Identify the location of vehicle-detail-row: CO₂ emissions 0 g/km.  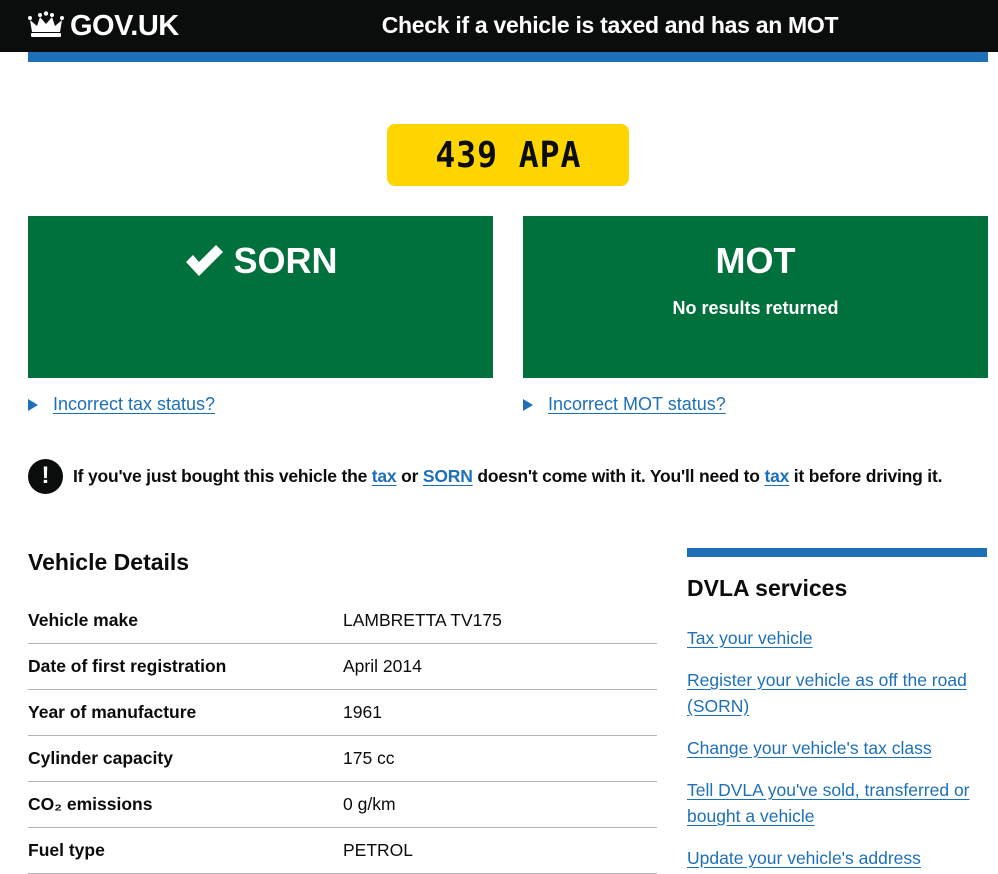
(342, 805).